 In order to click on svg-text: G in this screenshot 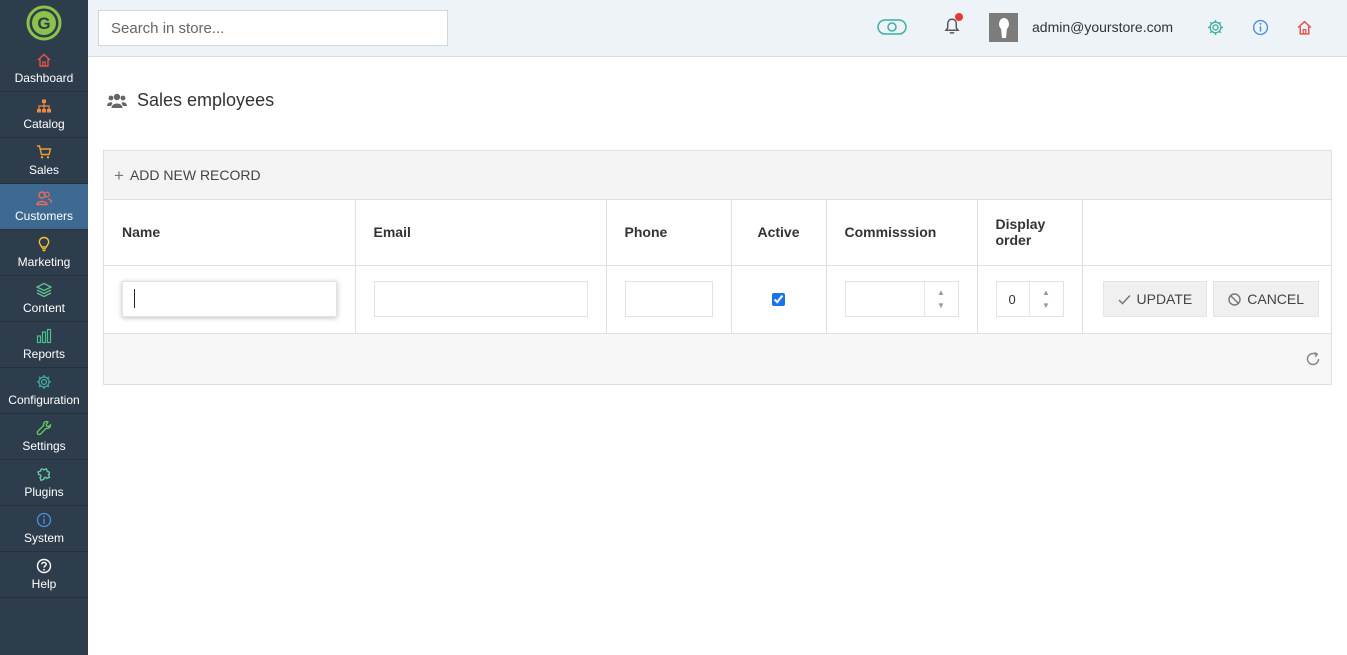, I will do `click(43, 23)`.